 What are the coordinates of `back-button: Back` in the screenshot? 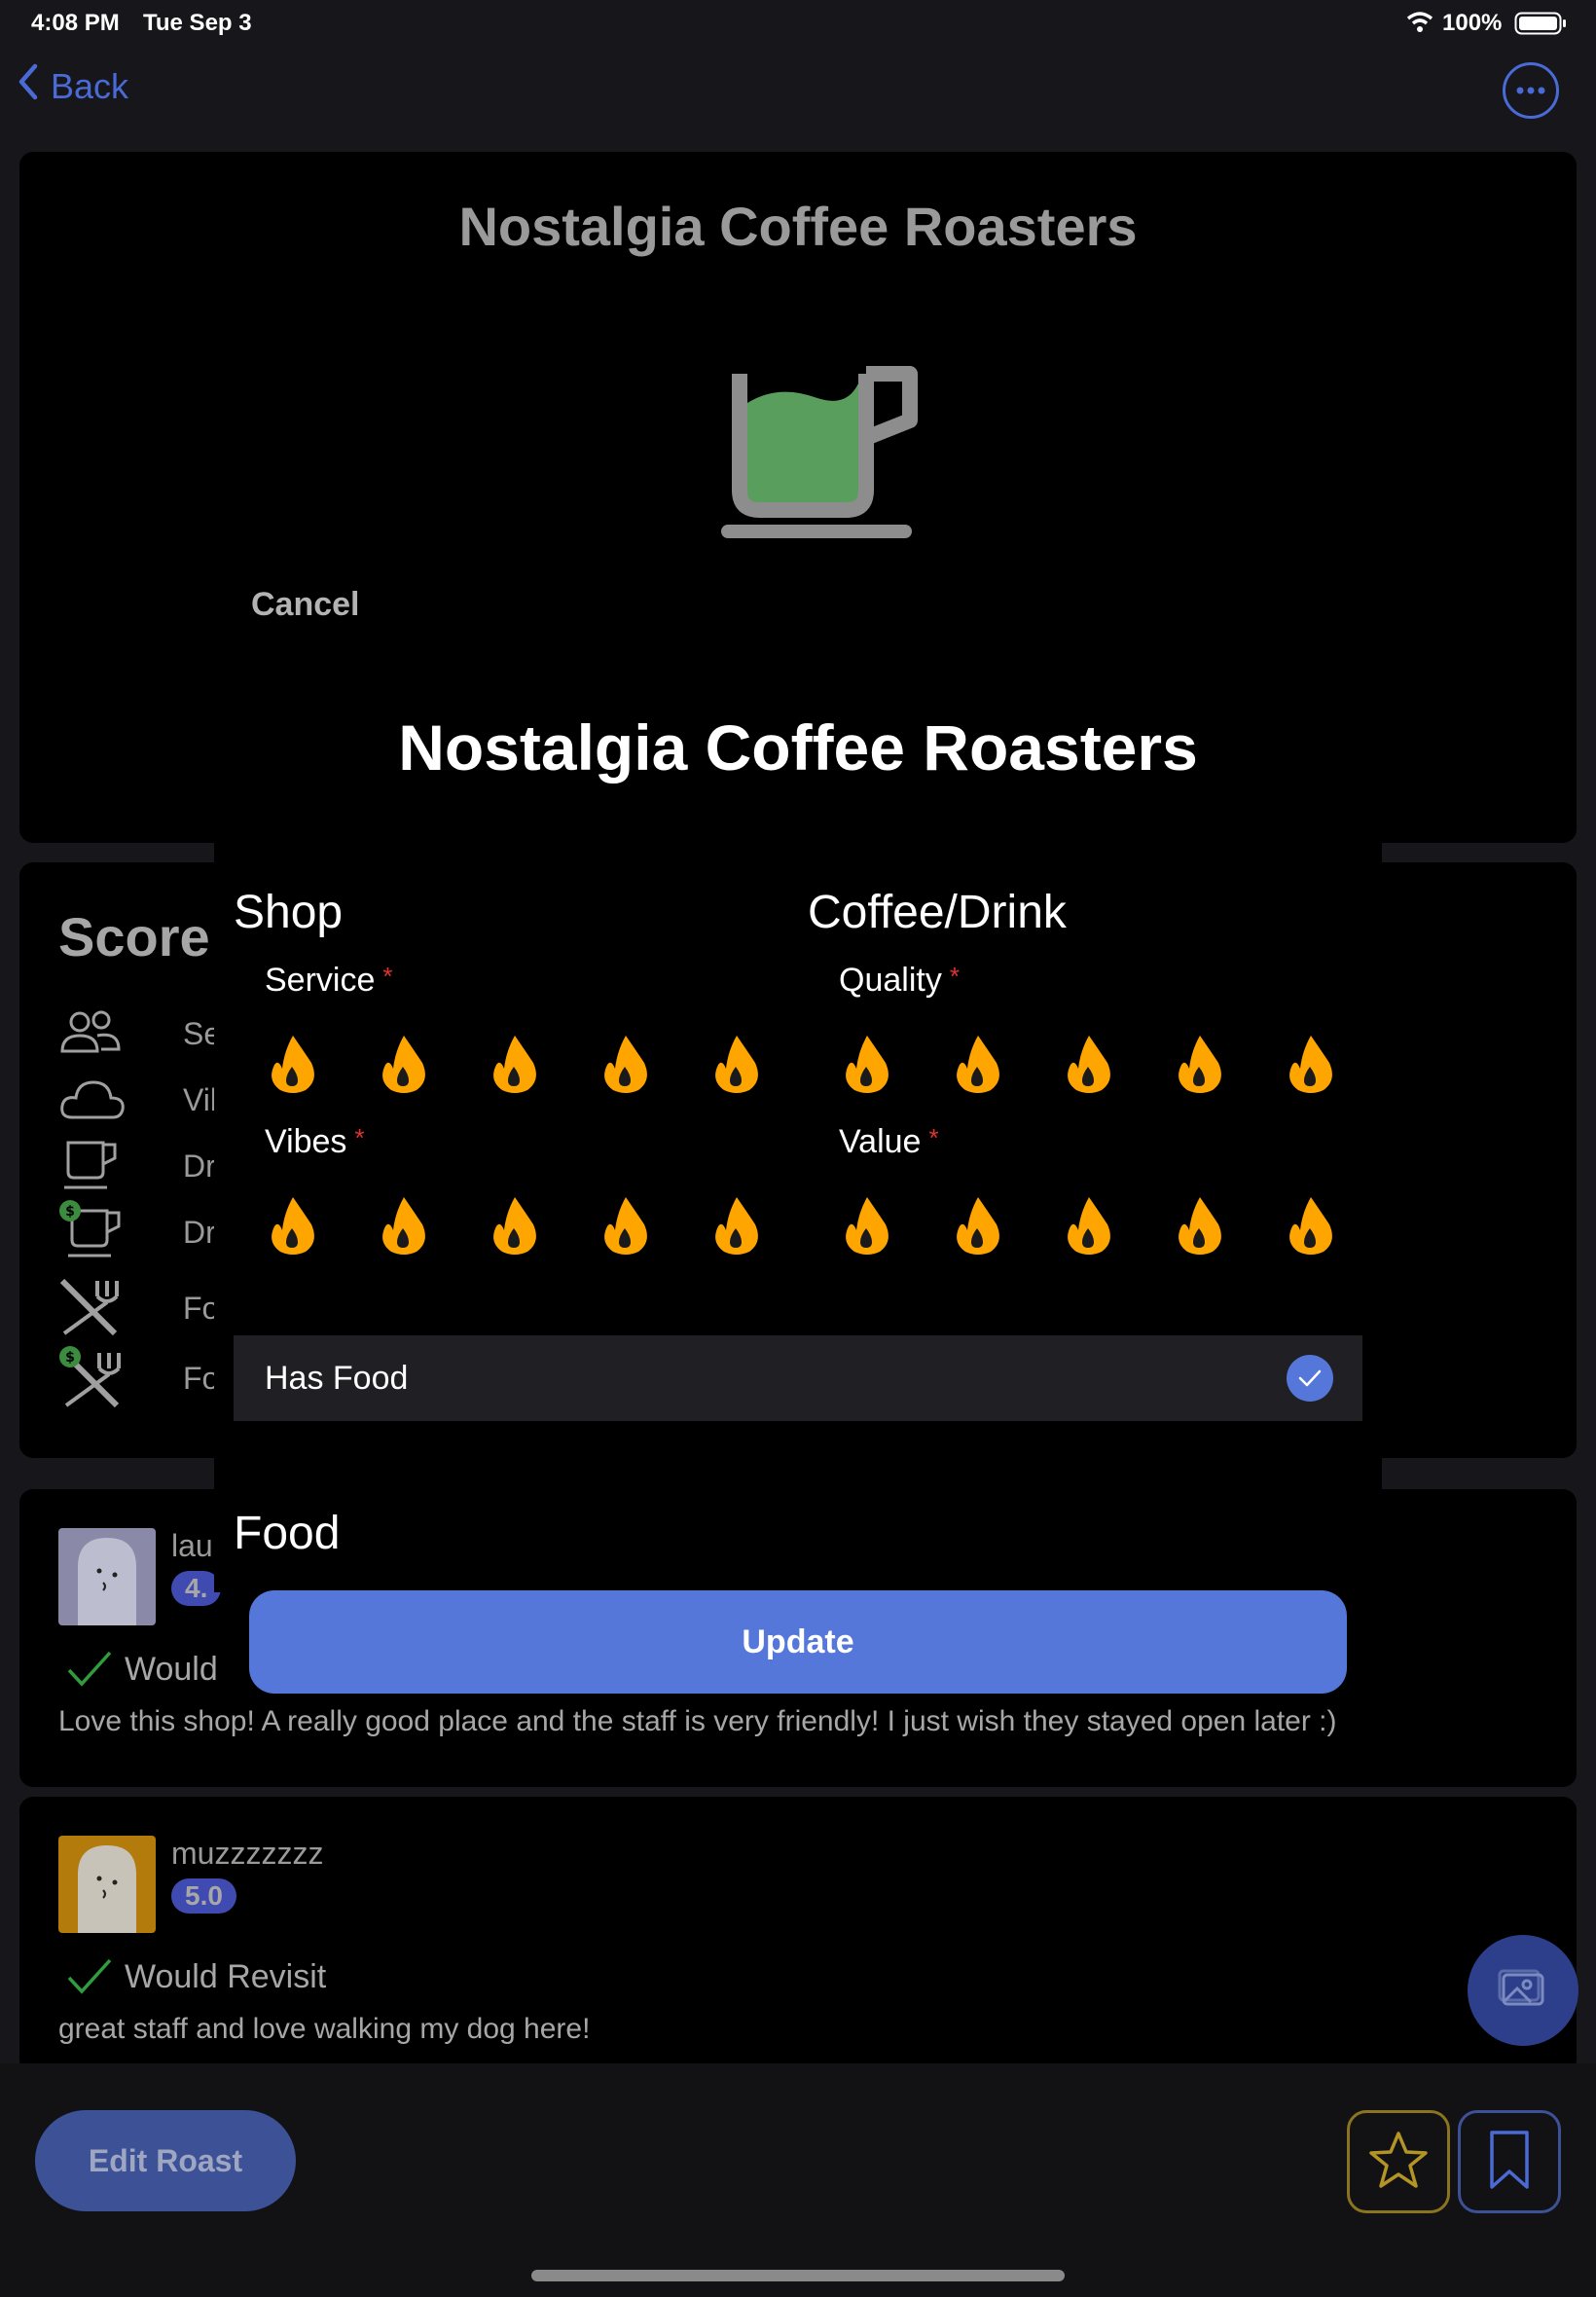 It's located at (71, 86).